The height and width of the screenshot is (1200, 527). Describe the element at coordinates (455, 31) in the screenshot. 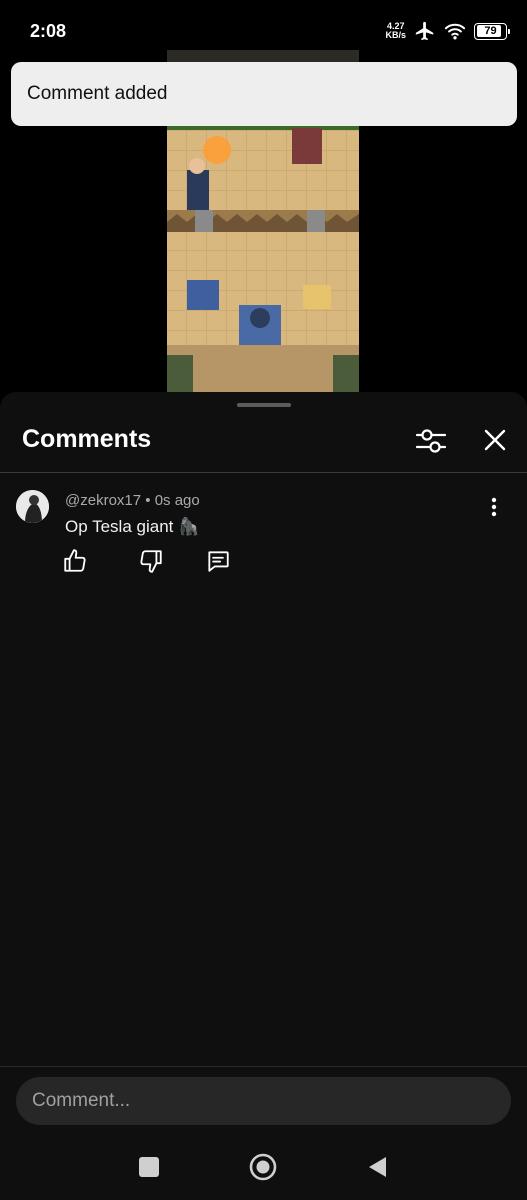

I see `wifi-icon` at that location.